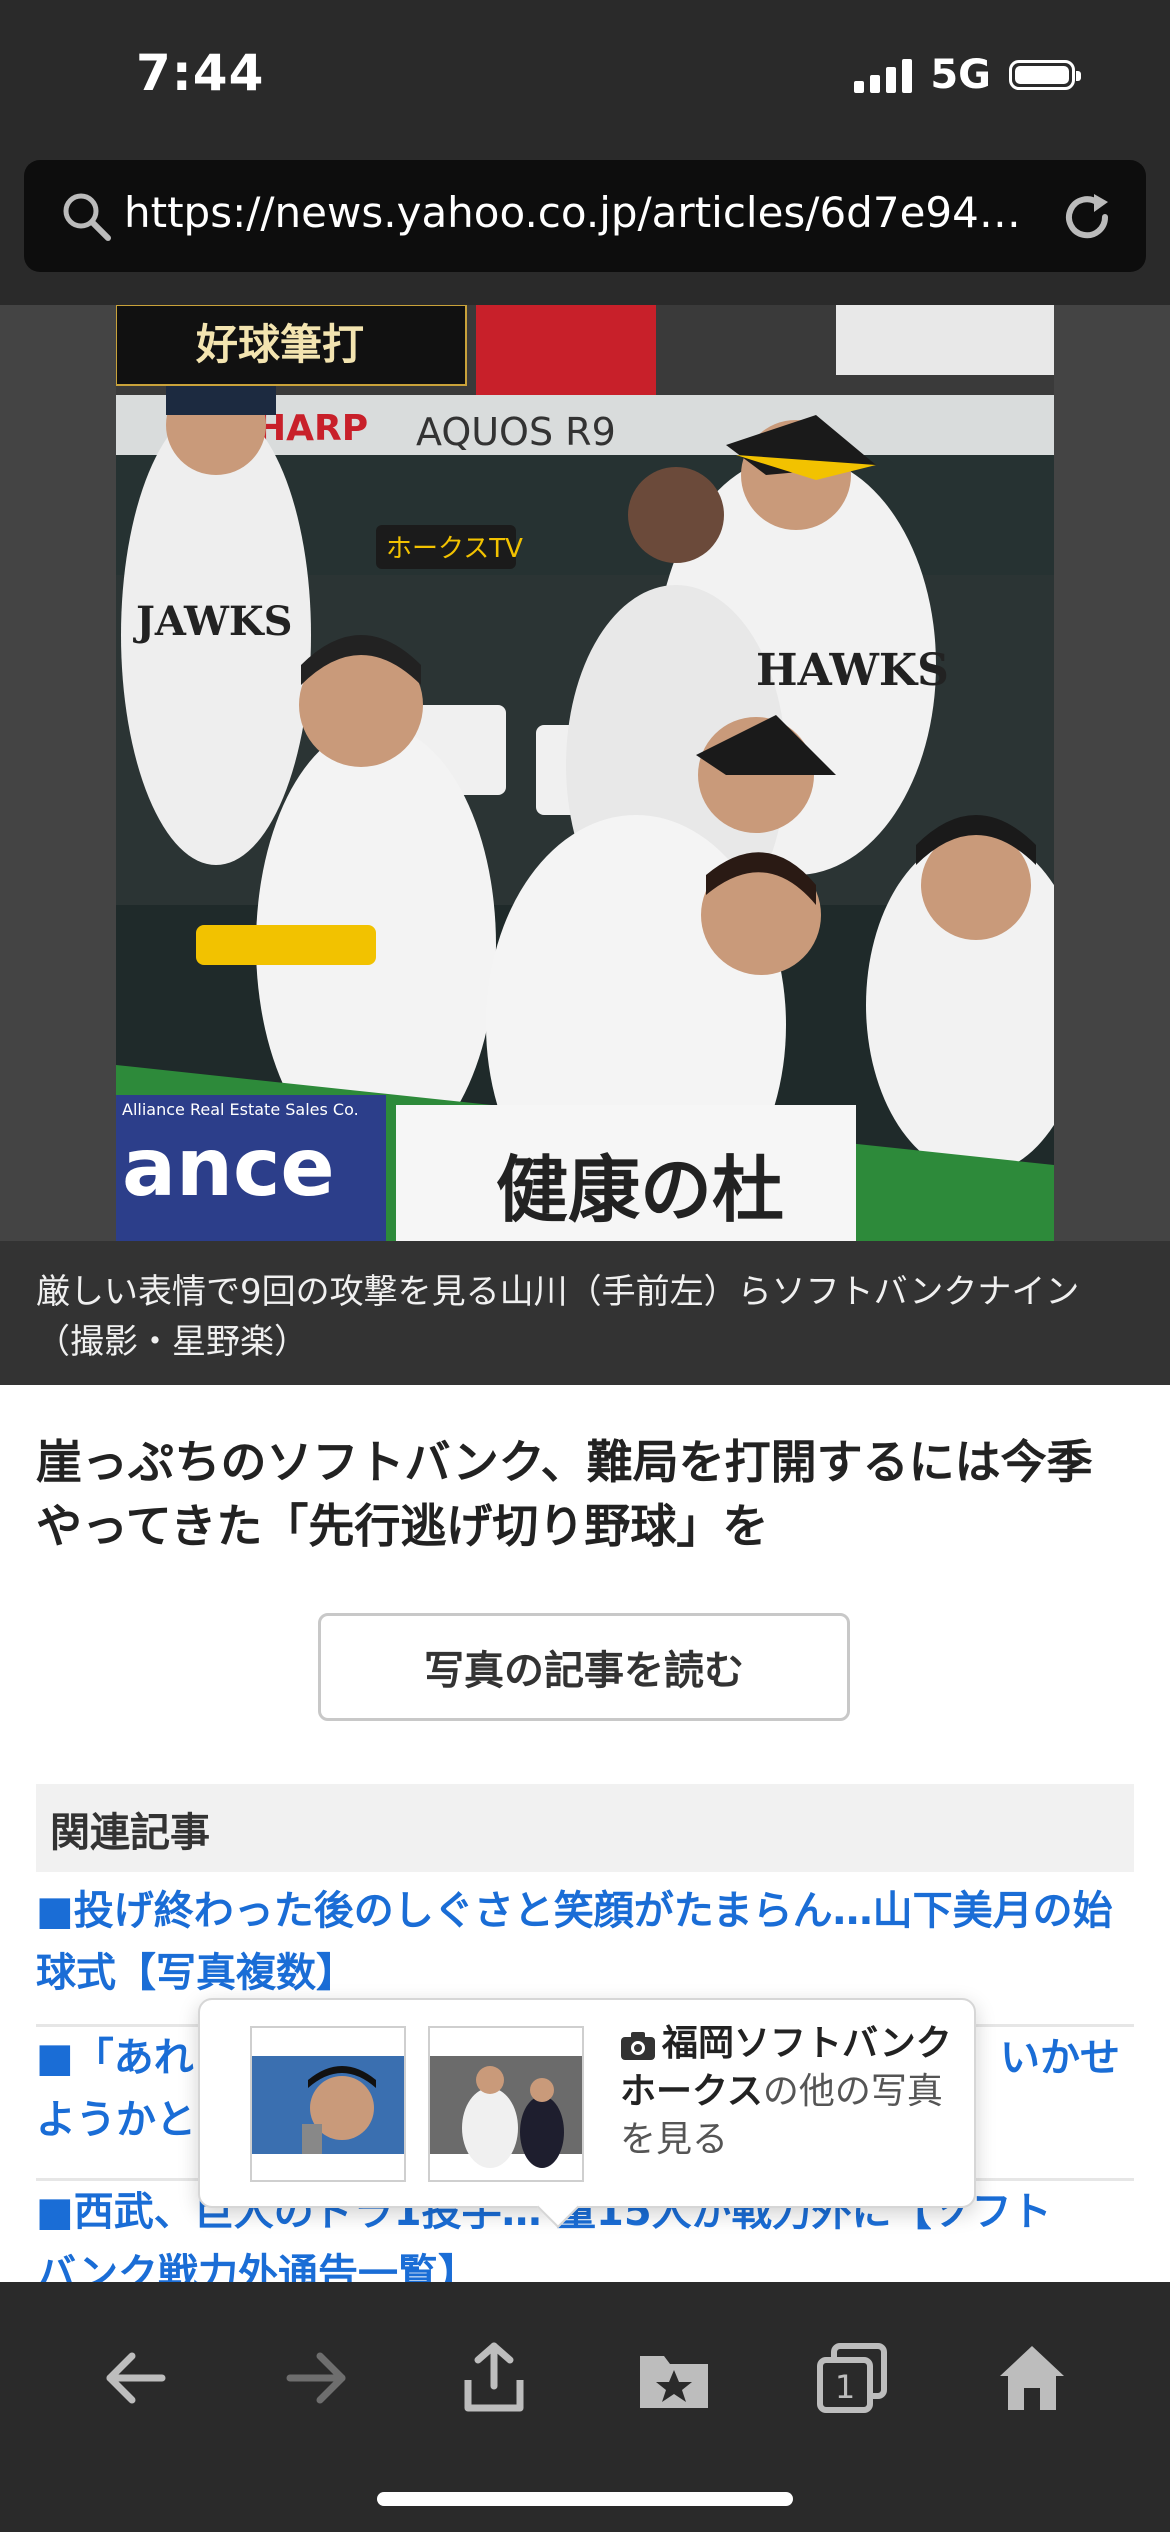 Image resolution: width=1170 pixels, height=2532 pixels. Describe the element at coordinates (852, 670) in the screenshot. I see `svg-text: HAWKS` at that location.